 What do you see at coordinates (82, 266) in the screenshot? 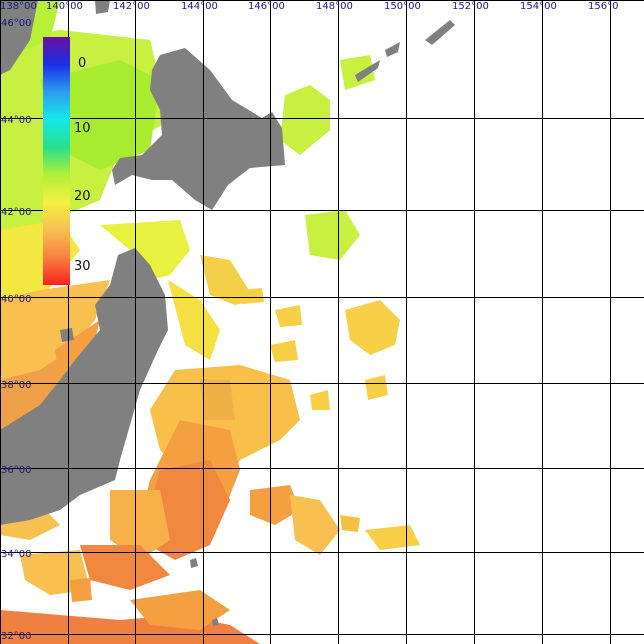
I see `colorbar-tick-label: 30` at bounding box center [82, 266].